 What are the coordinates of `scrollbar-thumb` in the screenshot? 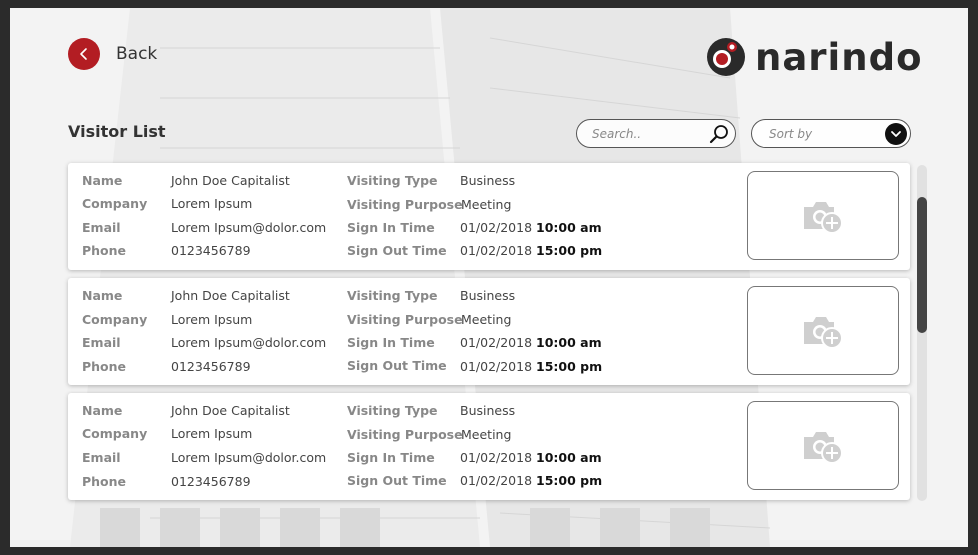 It's located at (922, 265).